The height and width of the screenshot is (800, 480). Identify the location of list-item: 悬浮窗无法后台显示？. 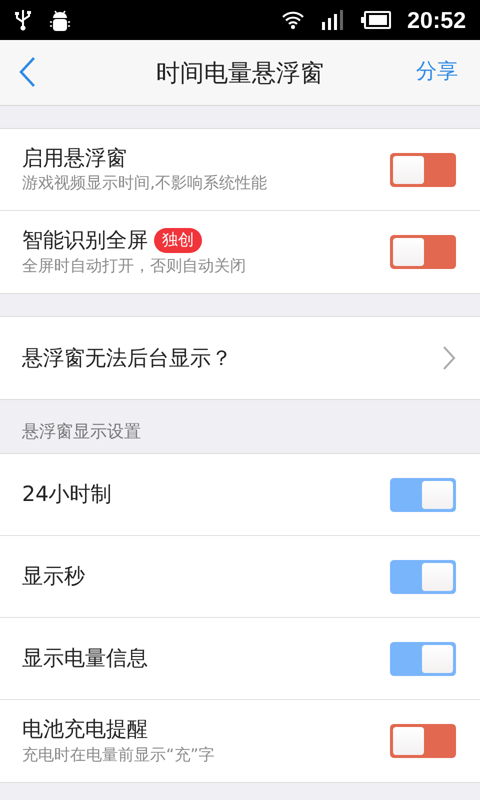
(240, 358).